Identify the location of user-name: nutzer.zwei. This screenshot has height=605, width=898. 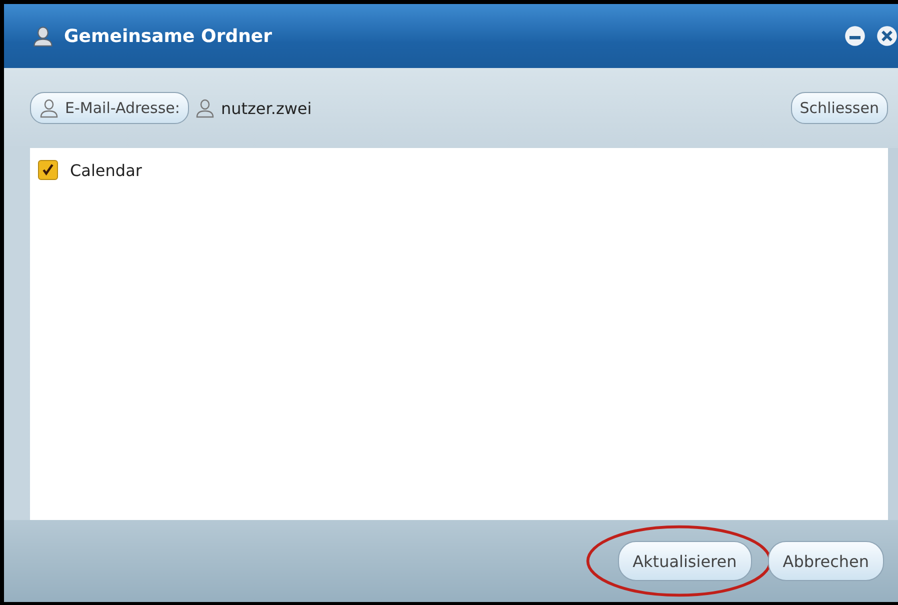
(266, 108).